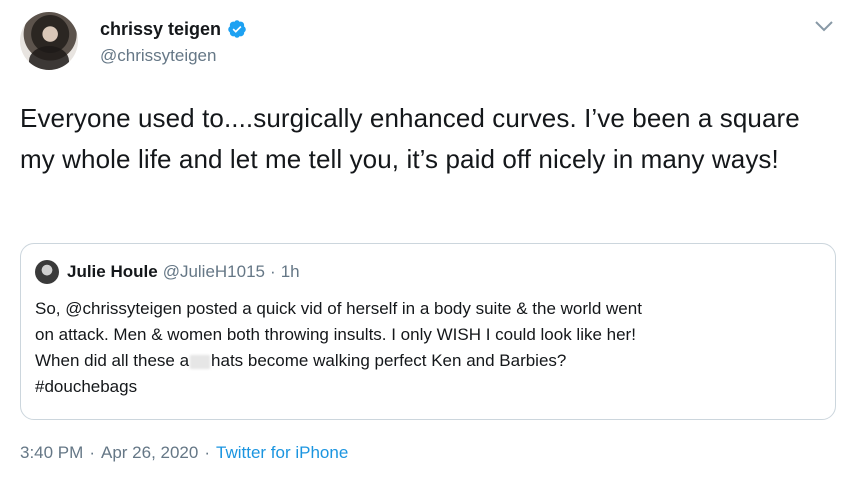  What do you see at coordinates (237, 29) in the screenshot?
I see `verified-badge-icon` at bounding box center [237, 29].